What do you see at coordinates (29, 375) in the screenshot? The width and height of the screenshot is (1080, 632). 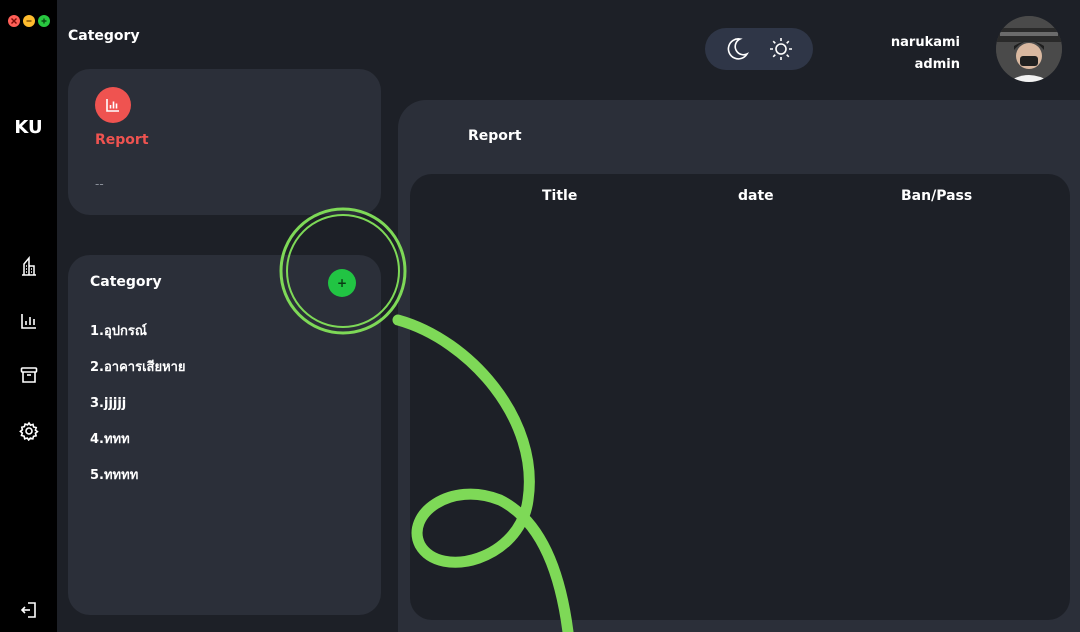 I see `archive-icon` at bounding box center [29, 375].